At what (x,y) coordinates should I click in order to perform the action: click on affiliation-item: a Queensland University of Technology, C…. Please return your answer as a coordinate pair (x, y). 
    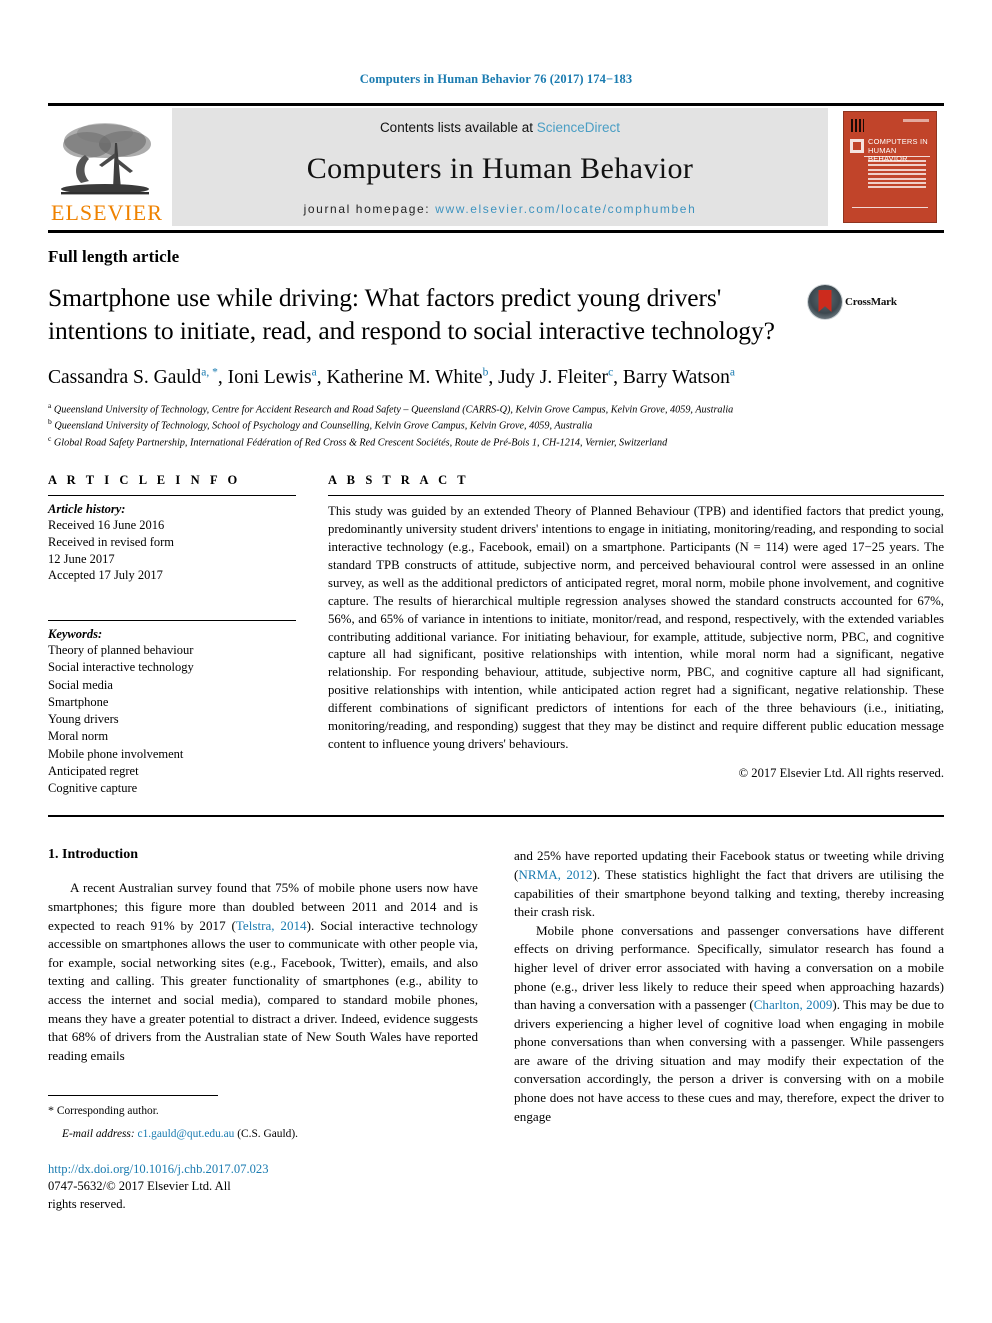
    Looking at the image, I should click on (496, 409).